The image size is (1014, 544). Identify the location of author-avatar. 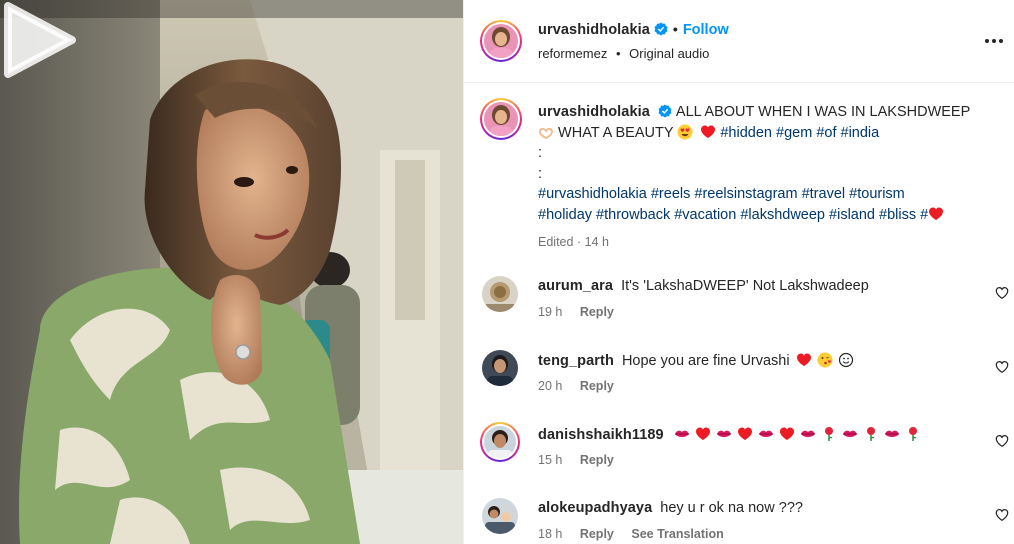
(501, 41).